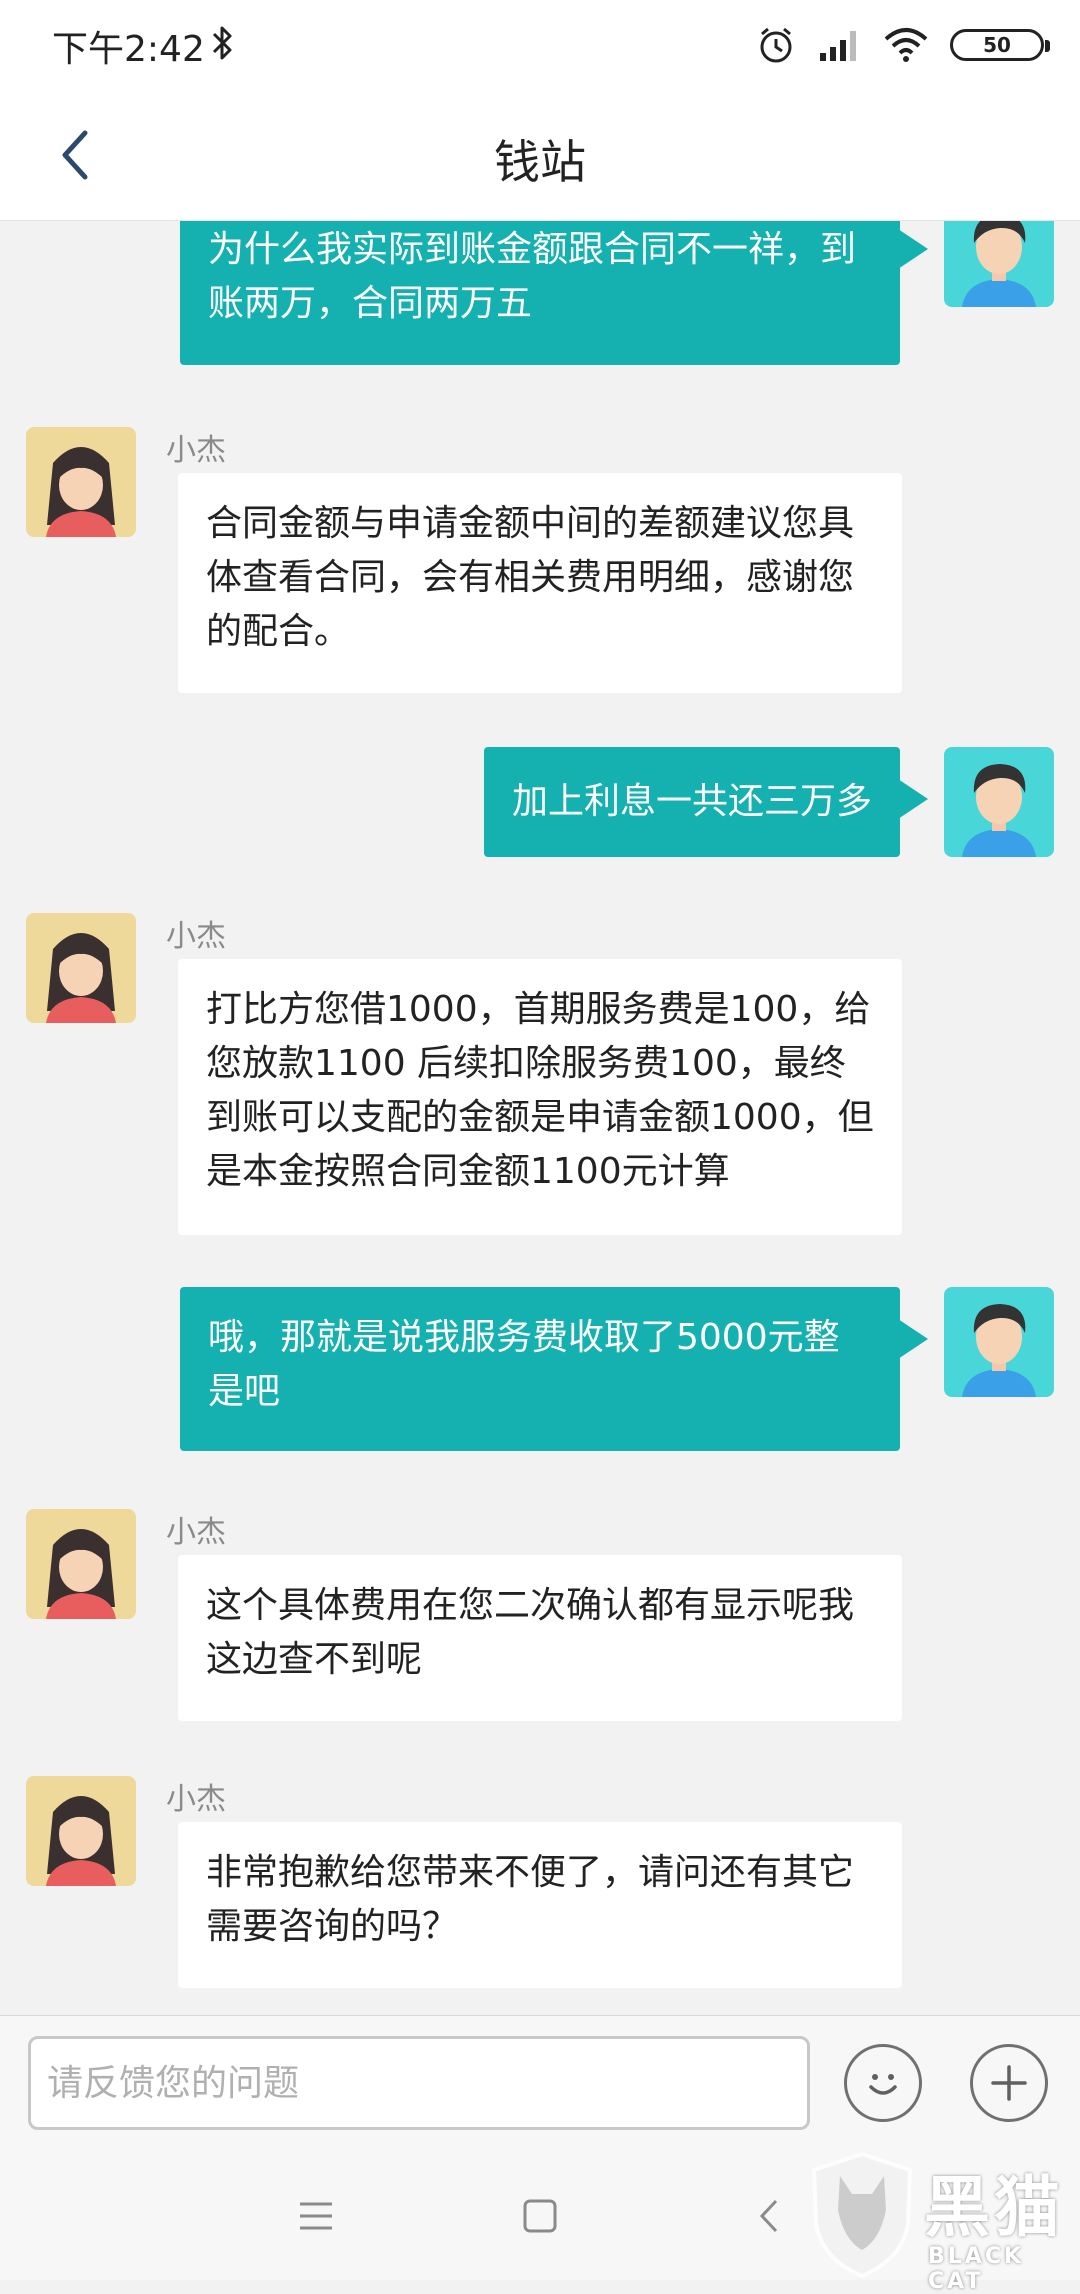 The height and width of the screenshot is (2294, 1080). What do you see at coordinates (994, 2207) in the screenshot?
I see `watermark-text: 黑猫` at bounding box center [994, 2207].